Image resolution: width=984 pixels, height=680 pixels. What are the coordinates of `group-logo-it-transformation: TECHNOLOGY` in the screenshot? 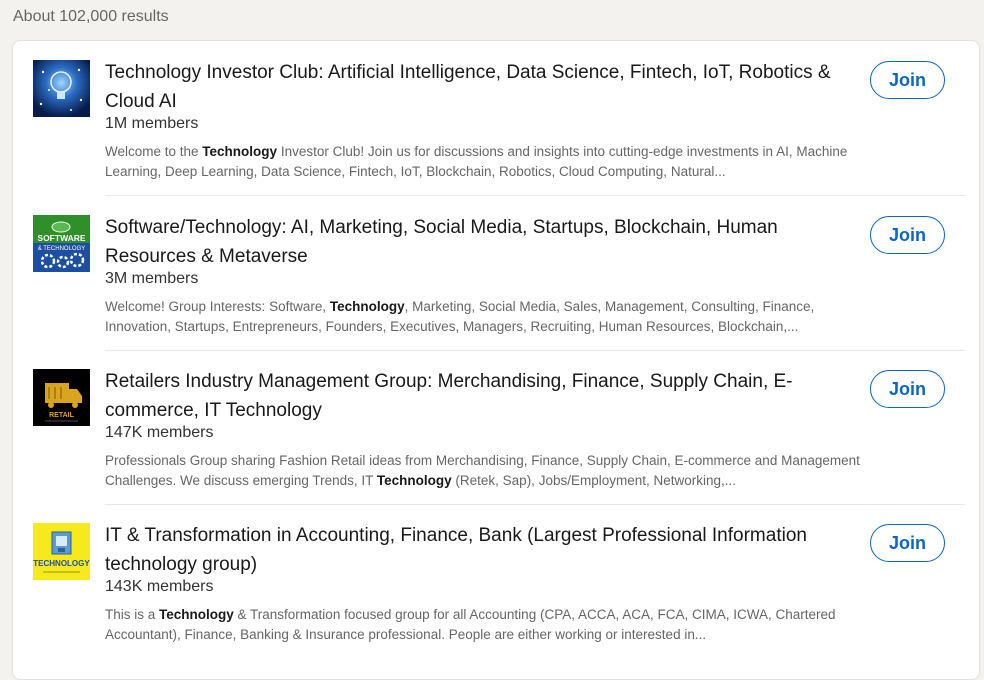 It's located at (61, 551).